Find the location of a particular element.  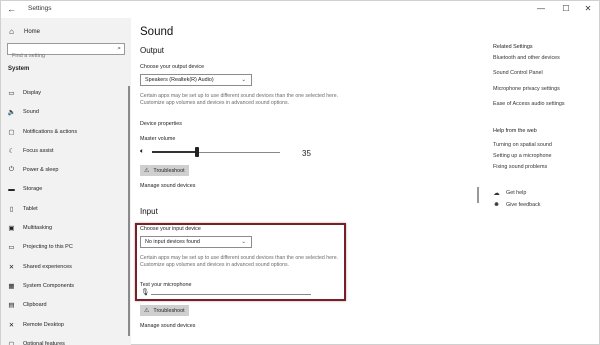

home-nav-item: ⌂ Home is located at coordinates (23, 31).